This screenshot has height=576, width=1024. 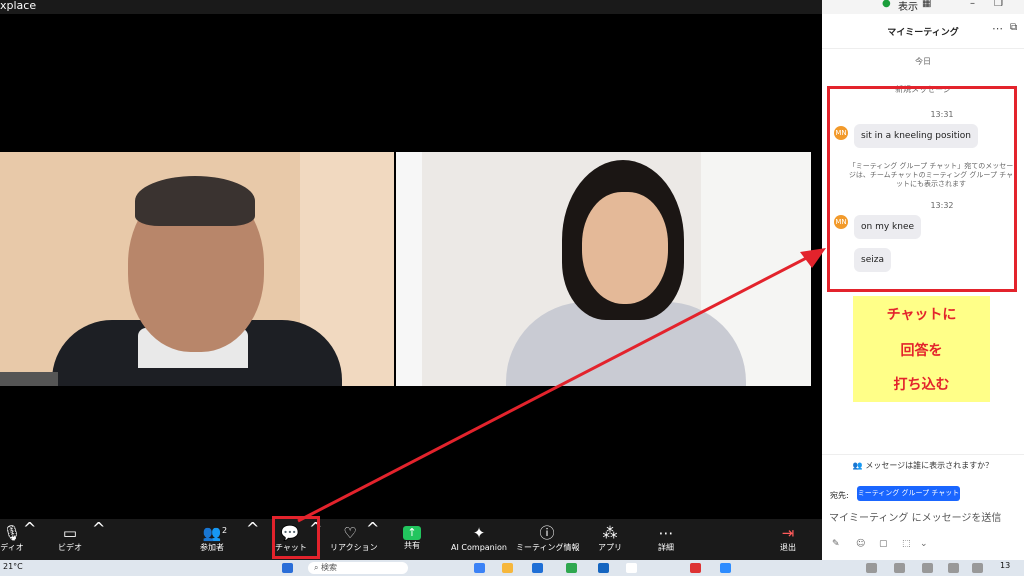 I want to click on file-icon: ▢, so click(x=883, y=544).